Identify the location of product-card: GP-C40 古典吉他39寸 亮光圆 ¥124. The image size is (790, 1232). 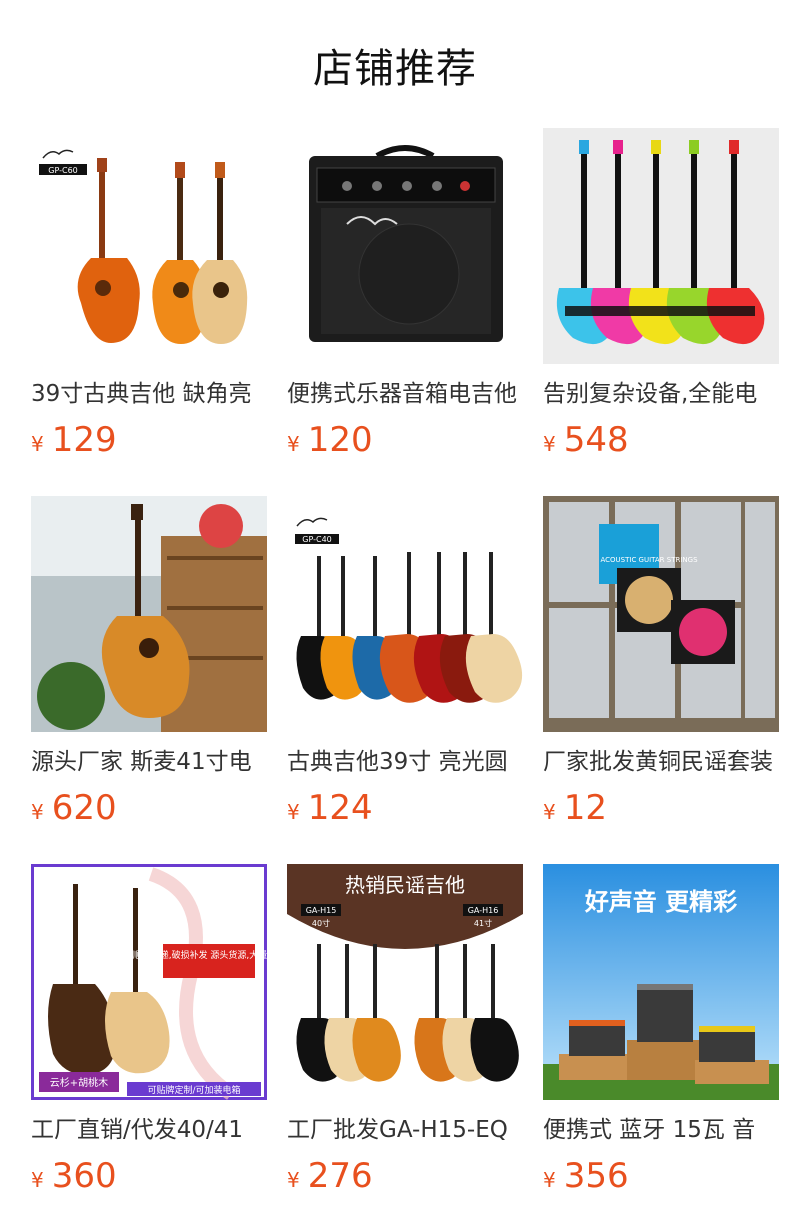
(405, 664).